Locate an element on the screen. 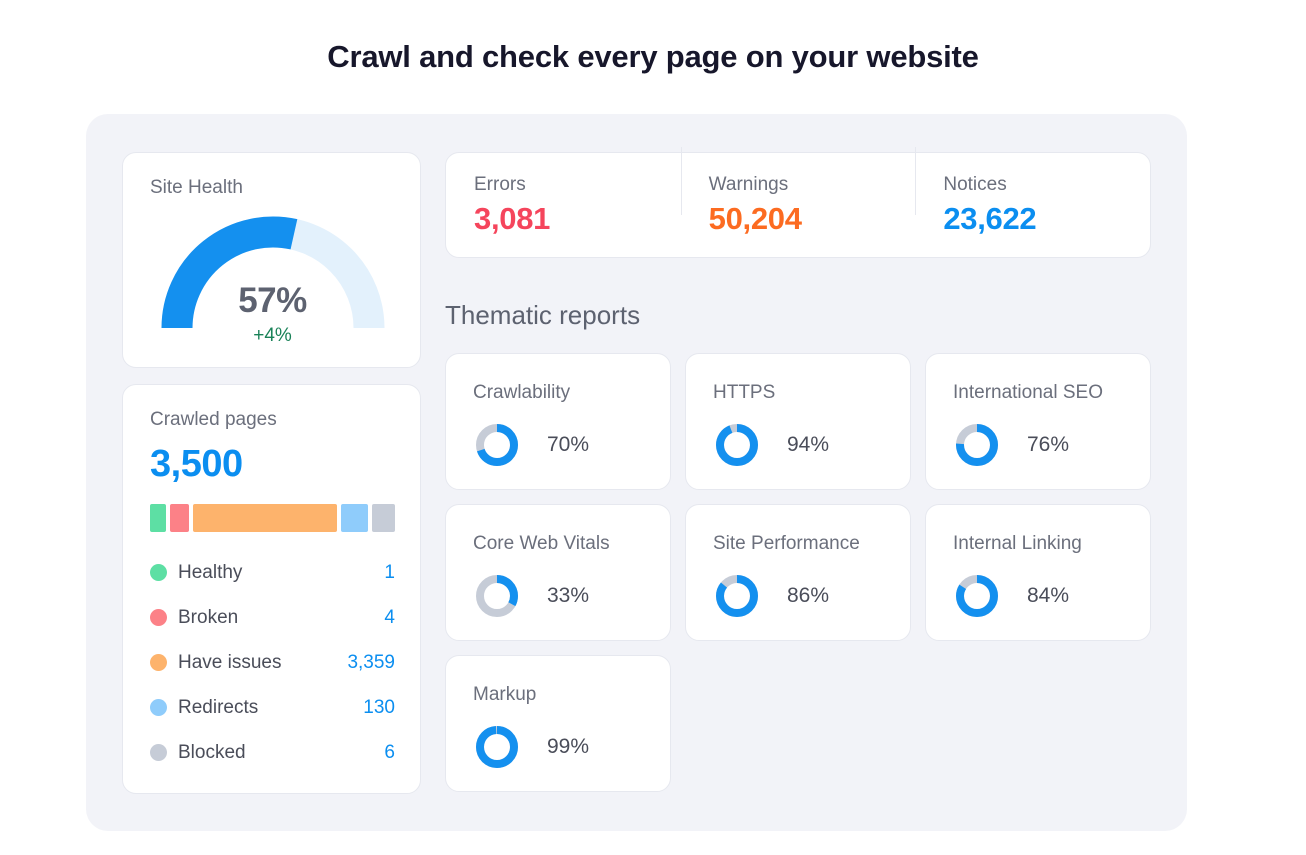 Image resolution: width=1306 pixels, height=855 pixels. thematic-report-percent: 99% is located at coordinates (568, 746).